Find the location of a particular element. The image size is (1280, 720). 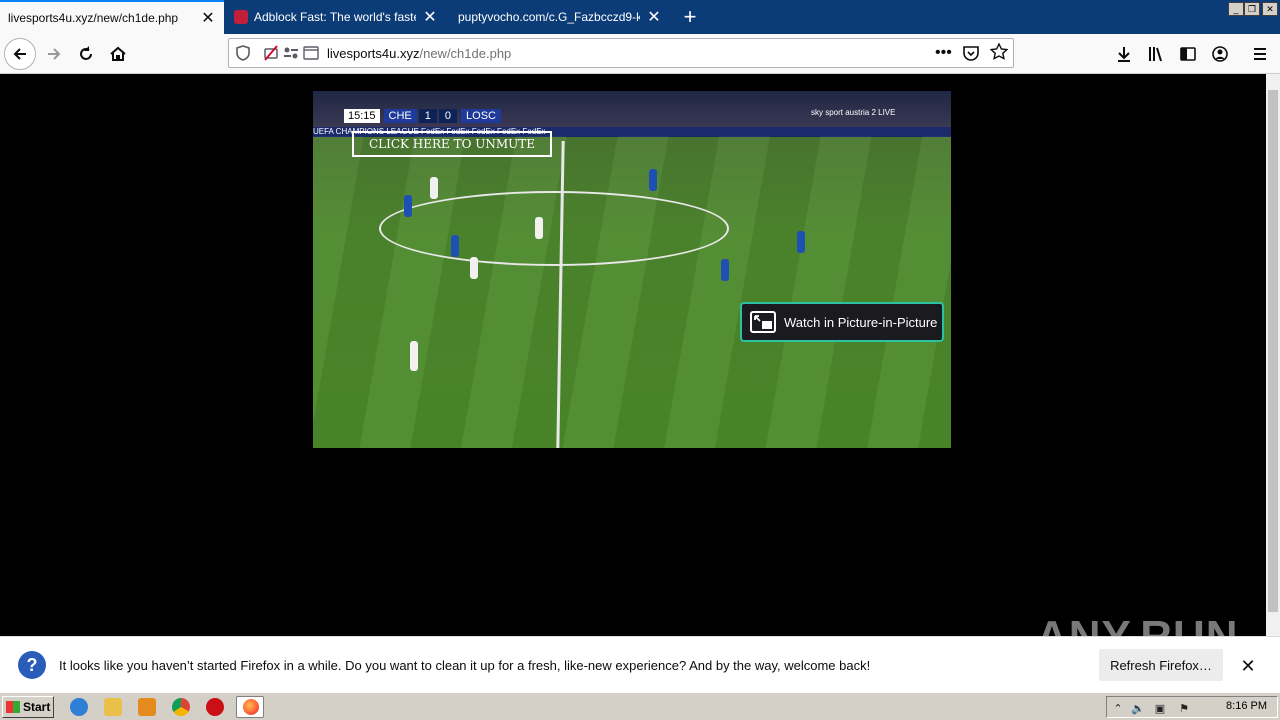

broadcaster-logo: sky sport austria 2 LIVE is located at coordinates (853, 112).